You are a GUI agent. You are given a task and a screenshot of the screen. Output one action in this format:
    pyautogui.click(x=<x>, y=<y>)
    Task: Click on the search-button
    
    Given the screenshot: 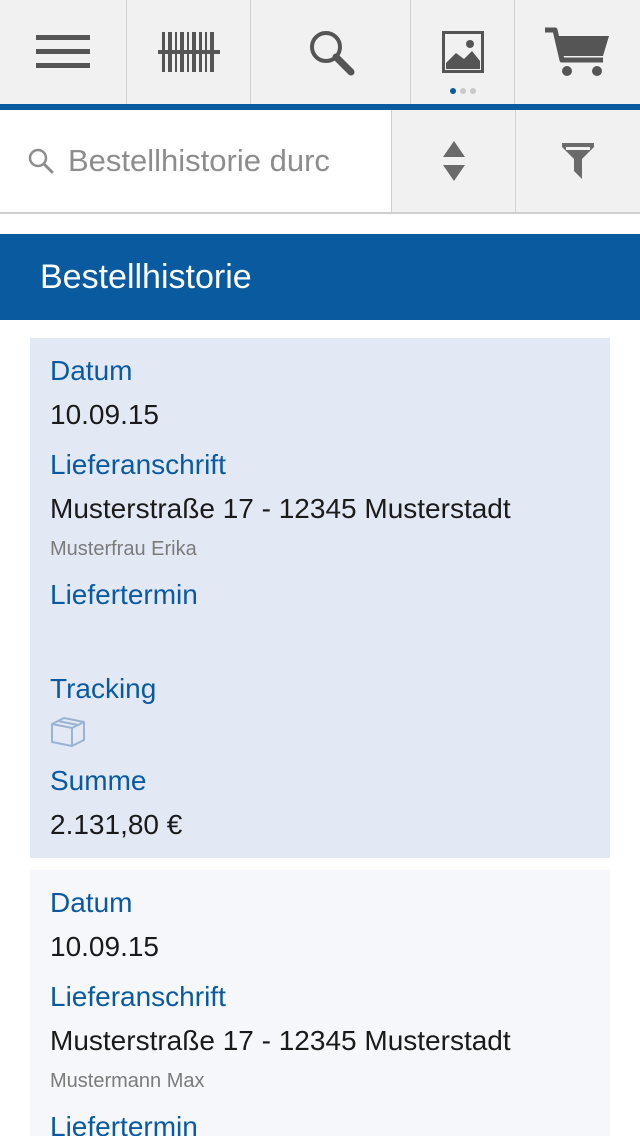 What is the action you would take?
    pyautogui.click(x=331, y=52)
    